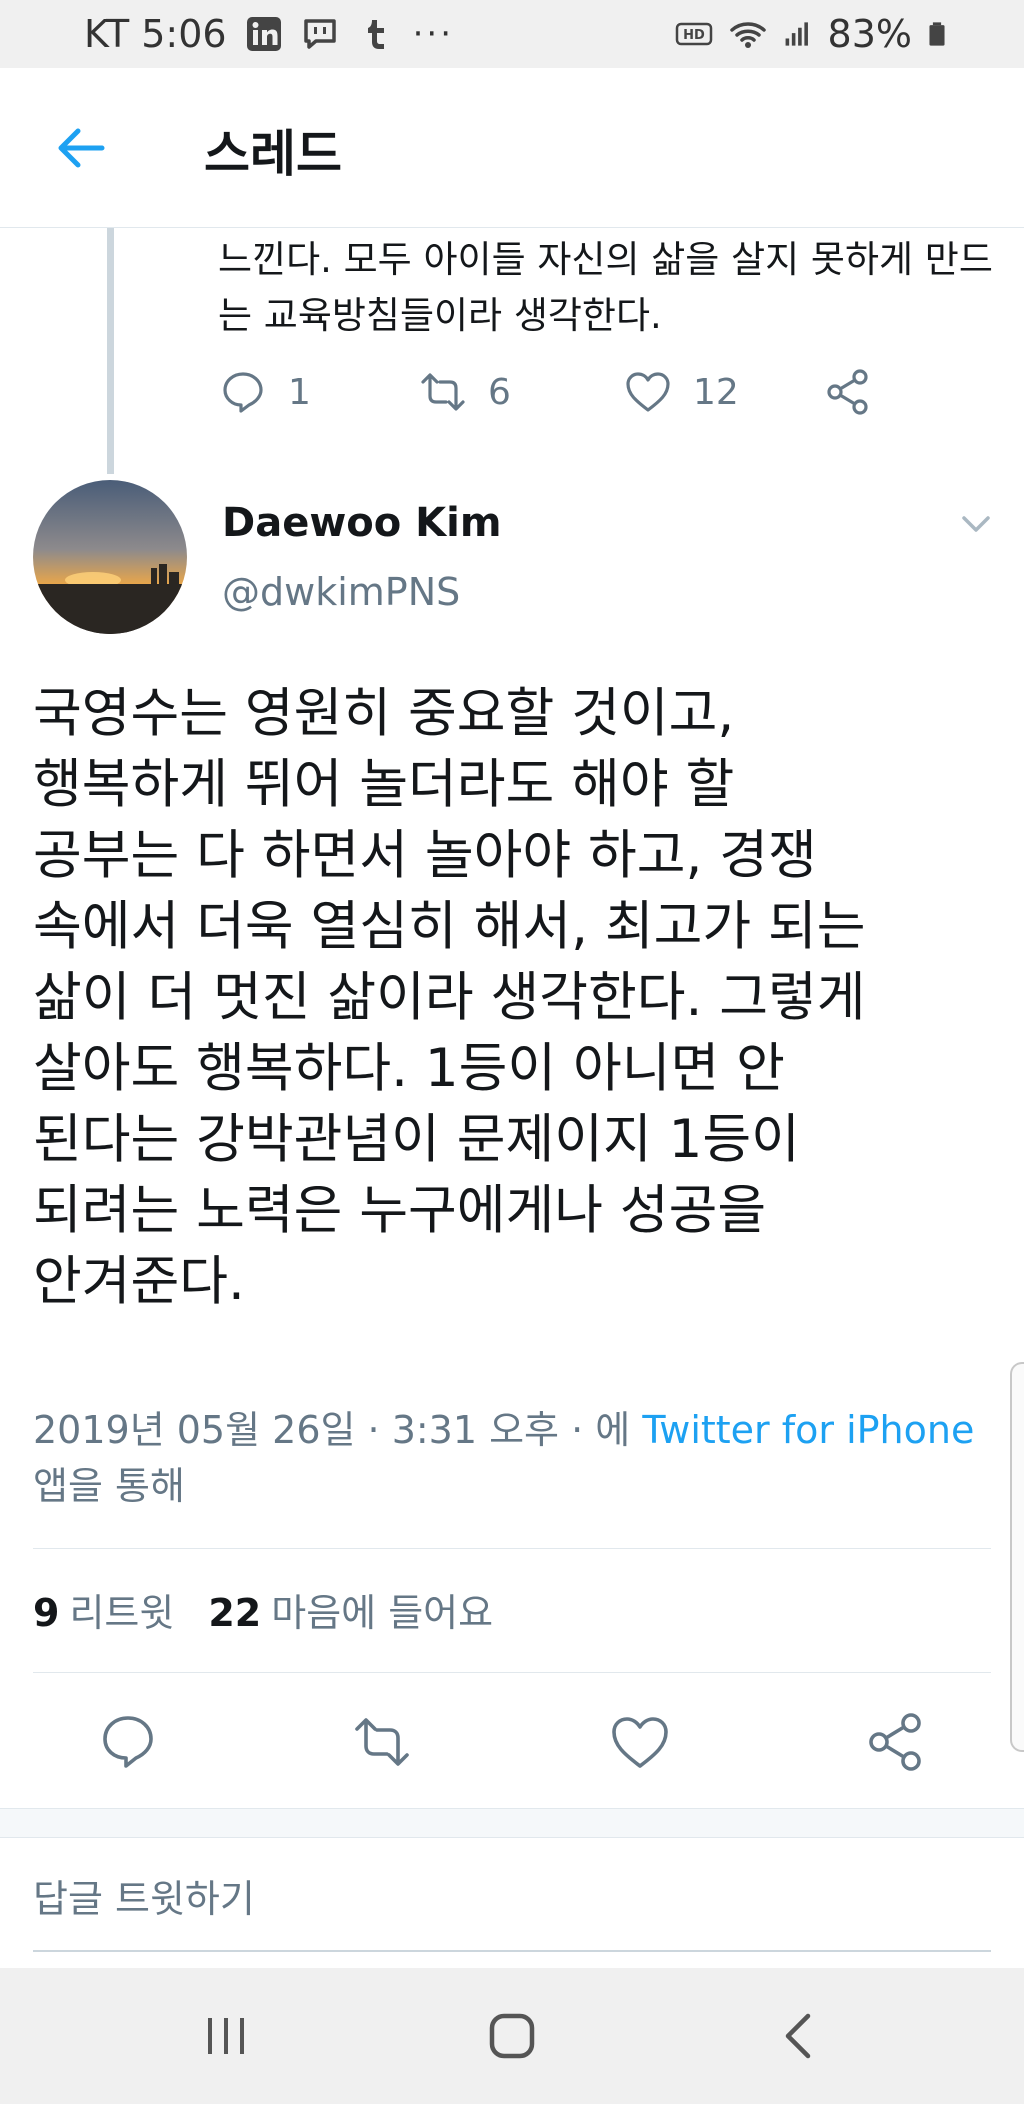 Image resolution: width=1024 pixels, height=2104 pixels. I want to click on reply-button, so click(128, 1742).